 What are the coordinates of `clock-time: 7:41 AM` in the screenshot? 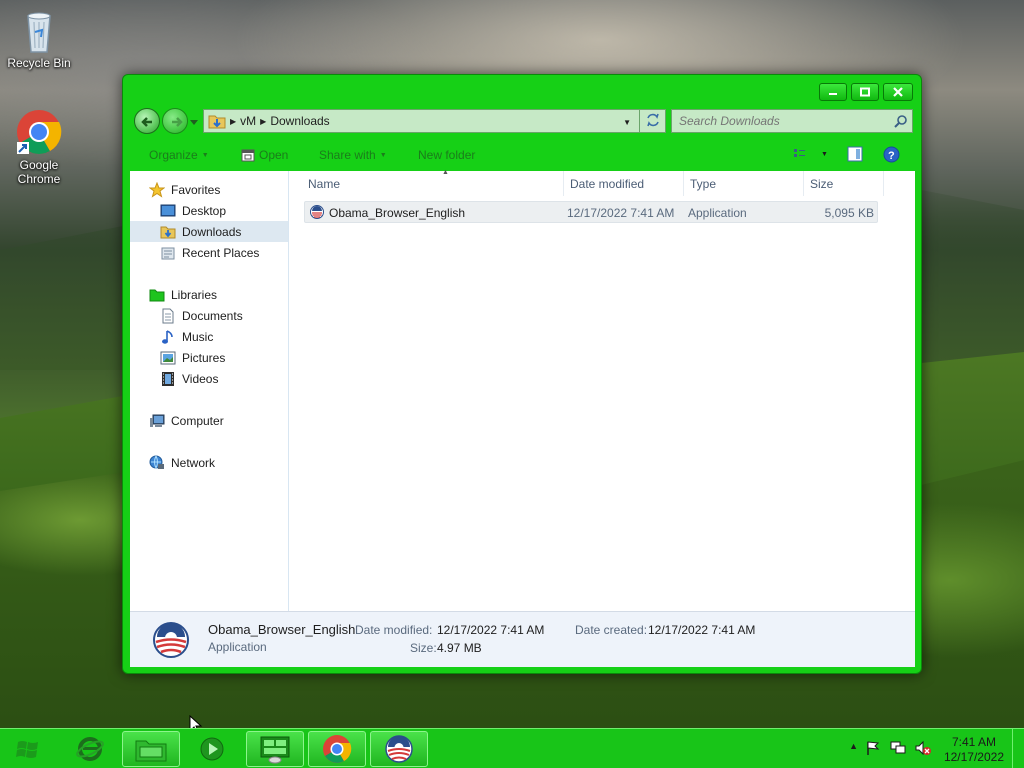 It's located at (973, 742).